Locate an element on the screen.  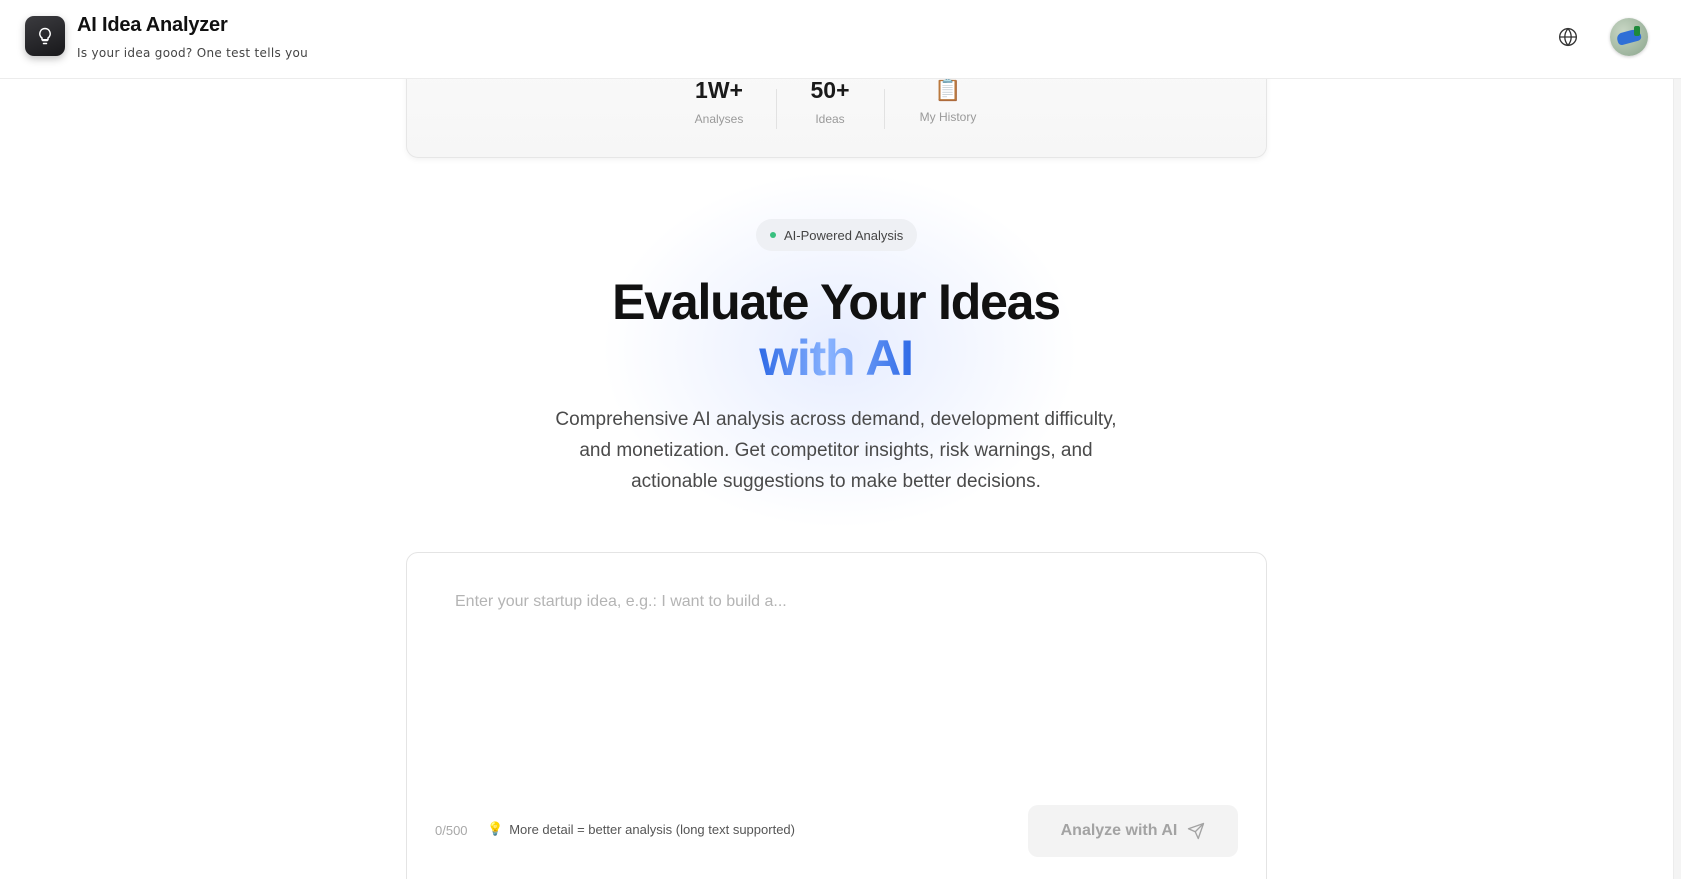
stat-ideas: 50+ Ideas is located at coordinates (830, 101).